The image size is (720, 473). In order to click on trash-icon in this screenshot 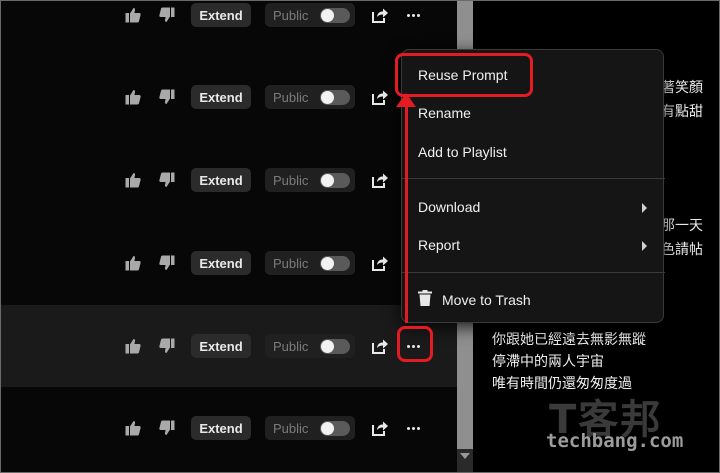, I will do `click(425, 298)`.